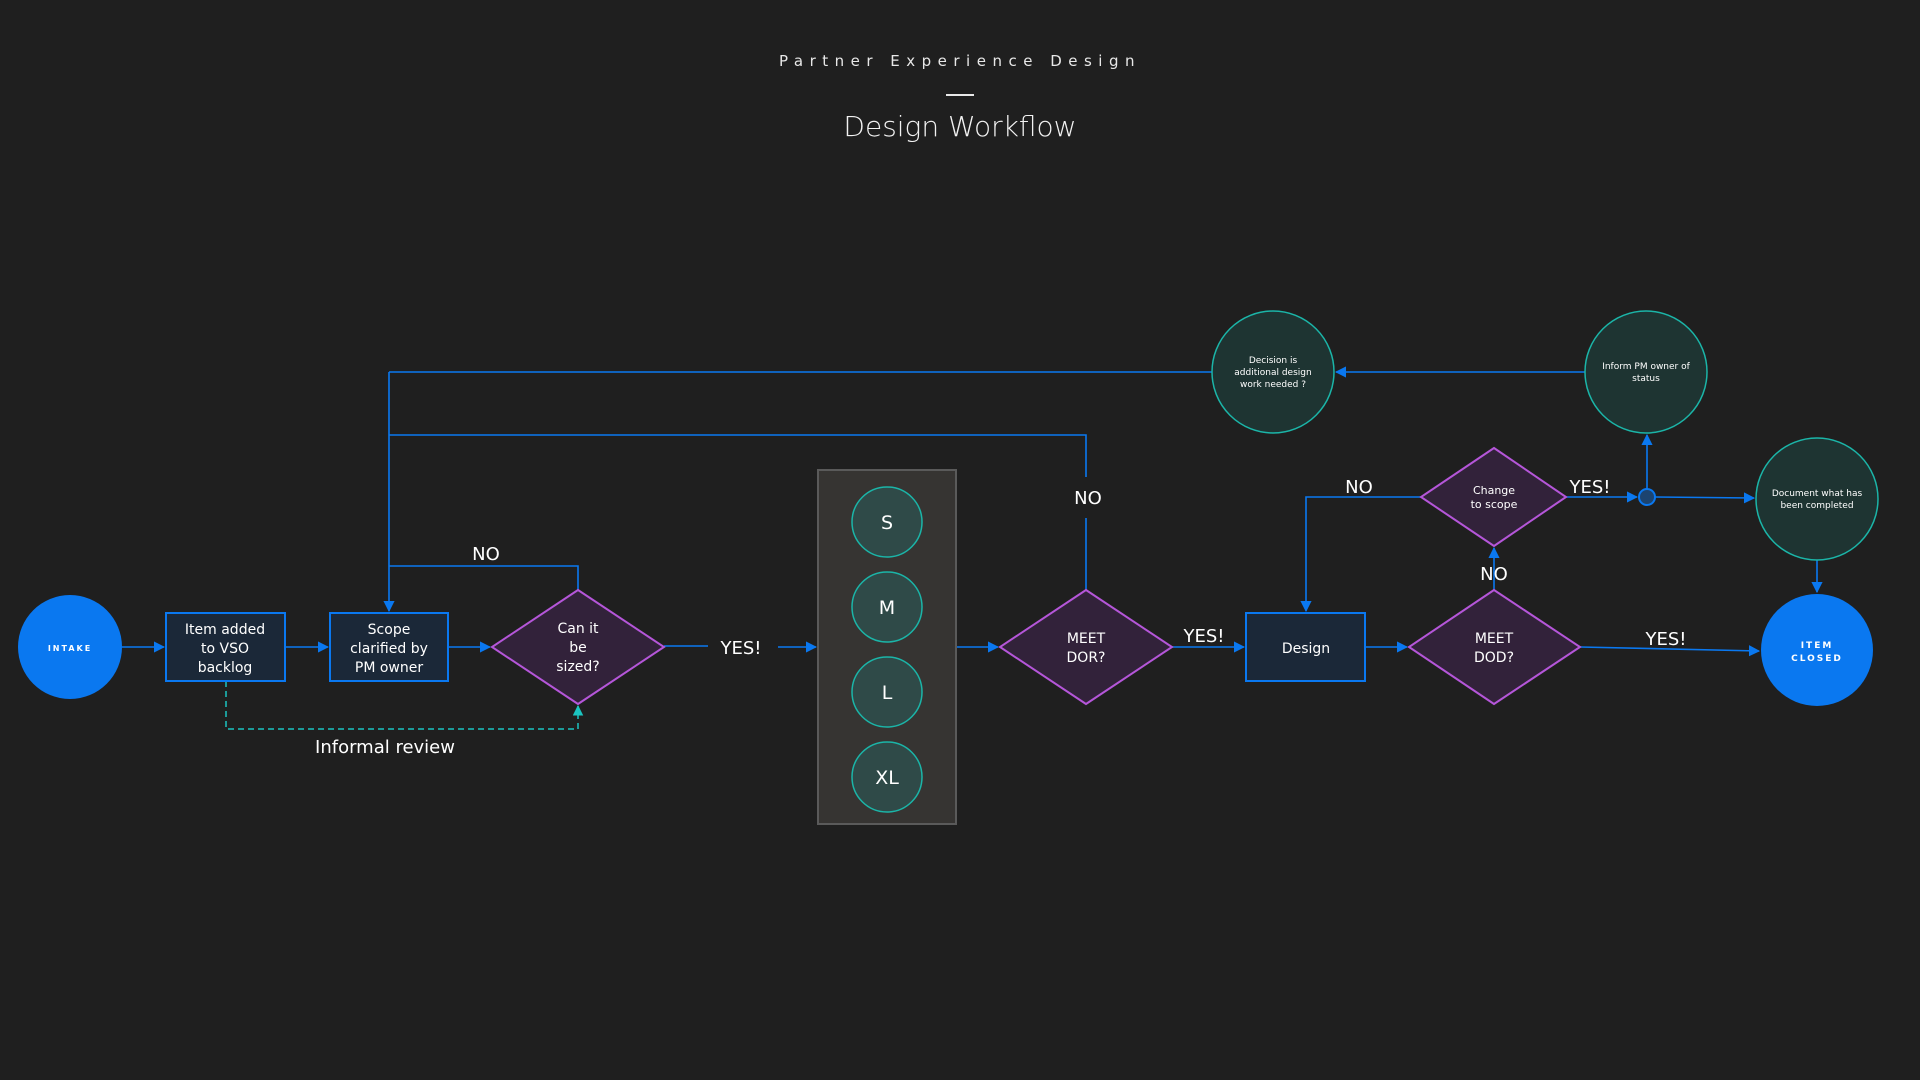 The height and width of the screenshot is (1080, 1920). Describe the element at coordinates (225, 668) in the screenshot. I see `item-added-line-3: backlog` at that location.